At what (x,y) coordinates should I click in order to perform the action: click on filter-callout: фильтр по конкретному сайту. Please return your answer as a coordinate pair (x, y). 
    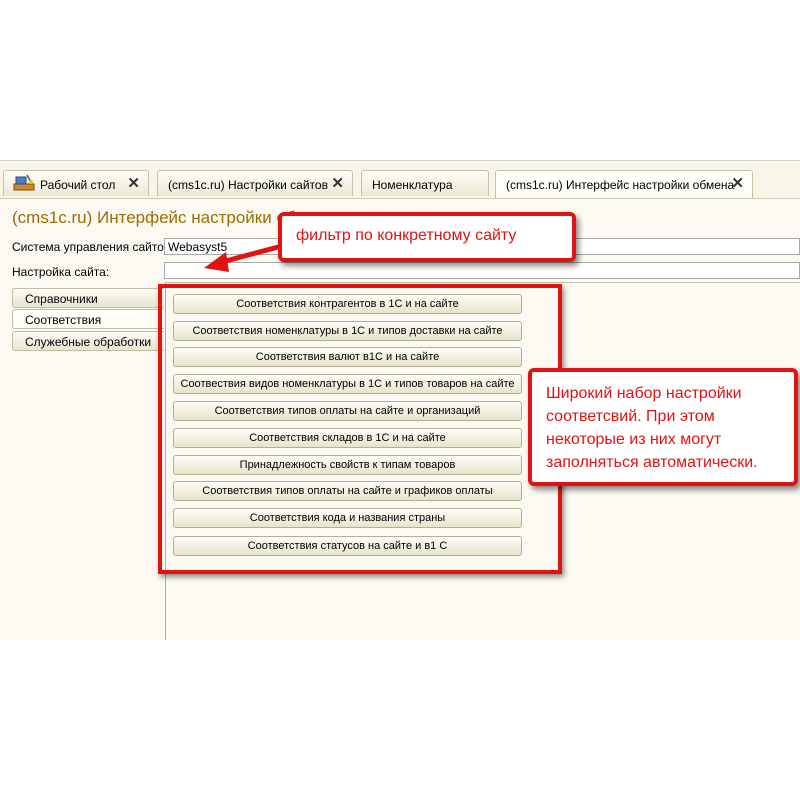
    Looking at the image, I should click on (427, 237).